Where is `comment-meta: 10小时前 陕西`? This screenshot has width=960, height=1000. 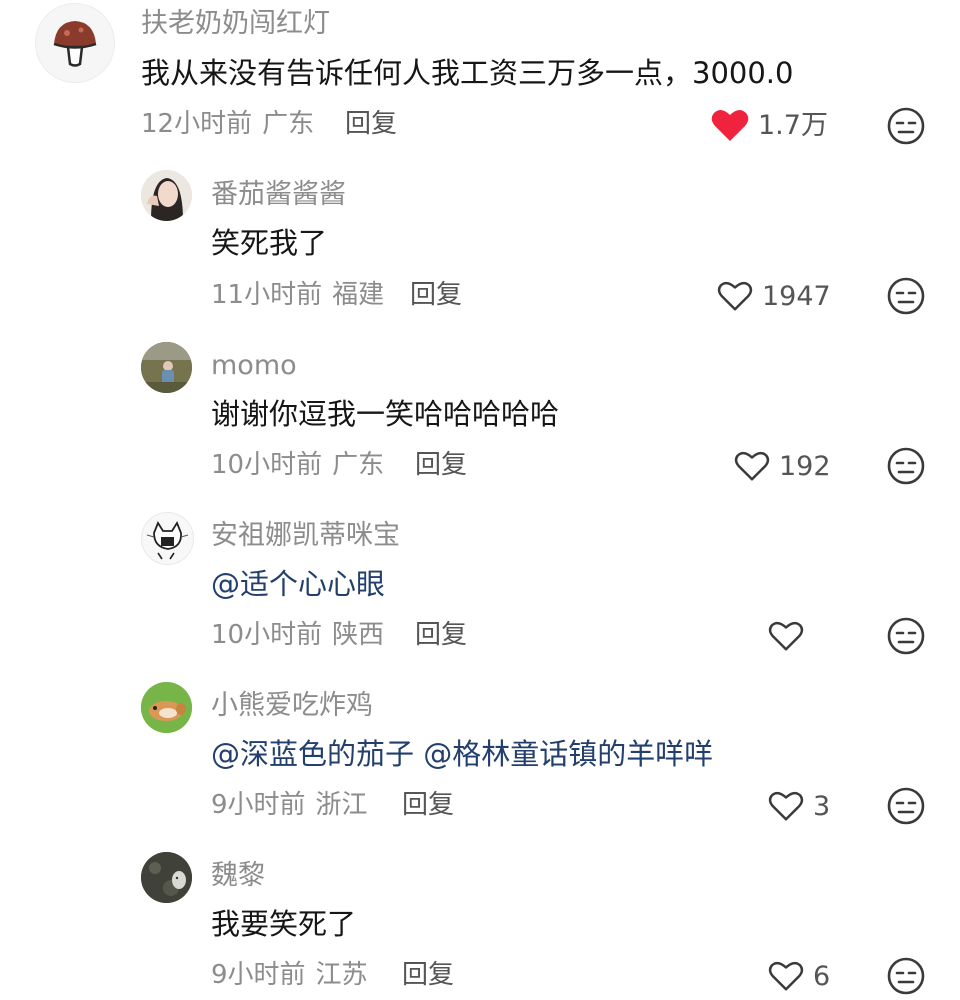 comment-meta: 10小时前 陕西 is located at coordinates (297, 635).